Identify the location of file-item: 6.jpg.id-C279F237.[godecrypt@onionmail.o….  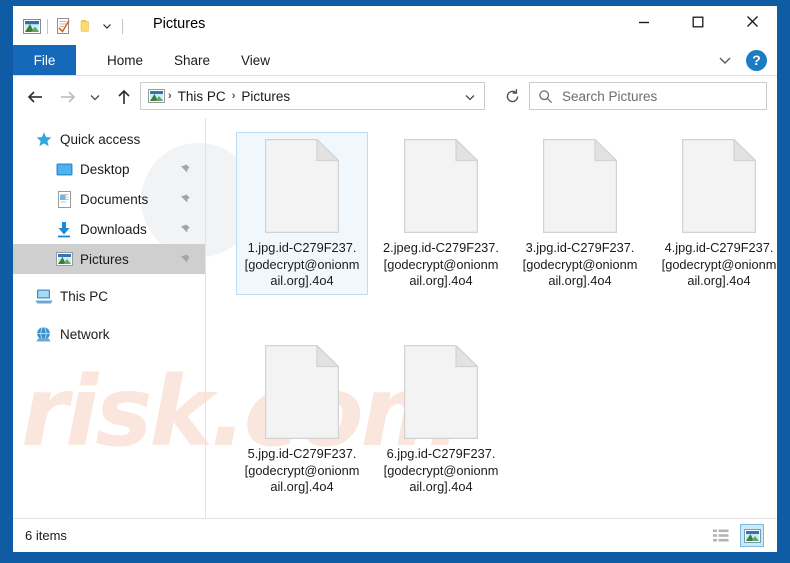
(441, 419).